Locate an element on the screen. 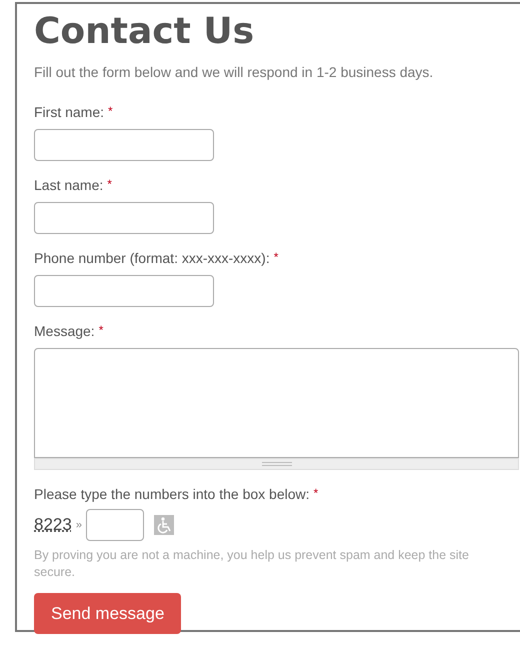 The width and height of the screenshot is (520, 672). accessibility-icon is located at coordinates (164, 525).